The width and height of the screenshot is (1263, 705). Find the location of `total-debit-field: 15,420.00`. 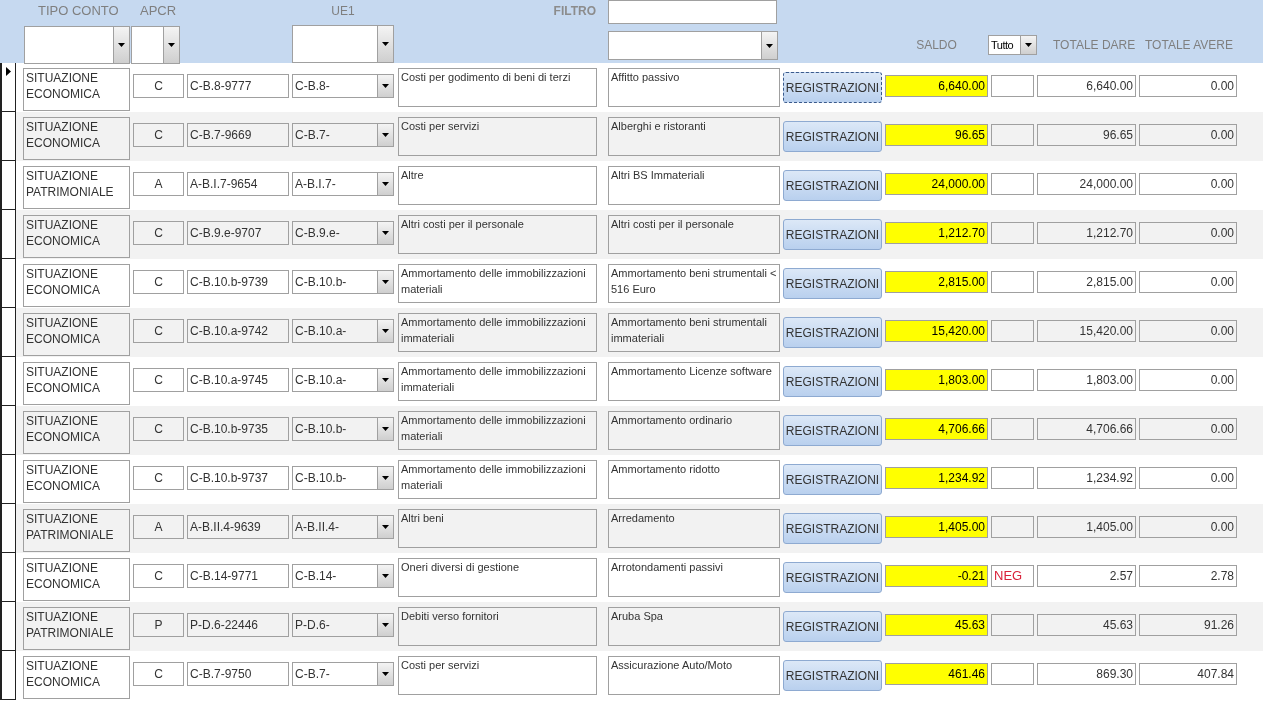

total-debit-field: 15,420.00 is located at coordinates (1086, 331).